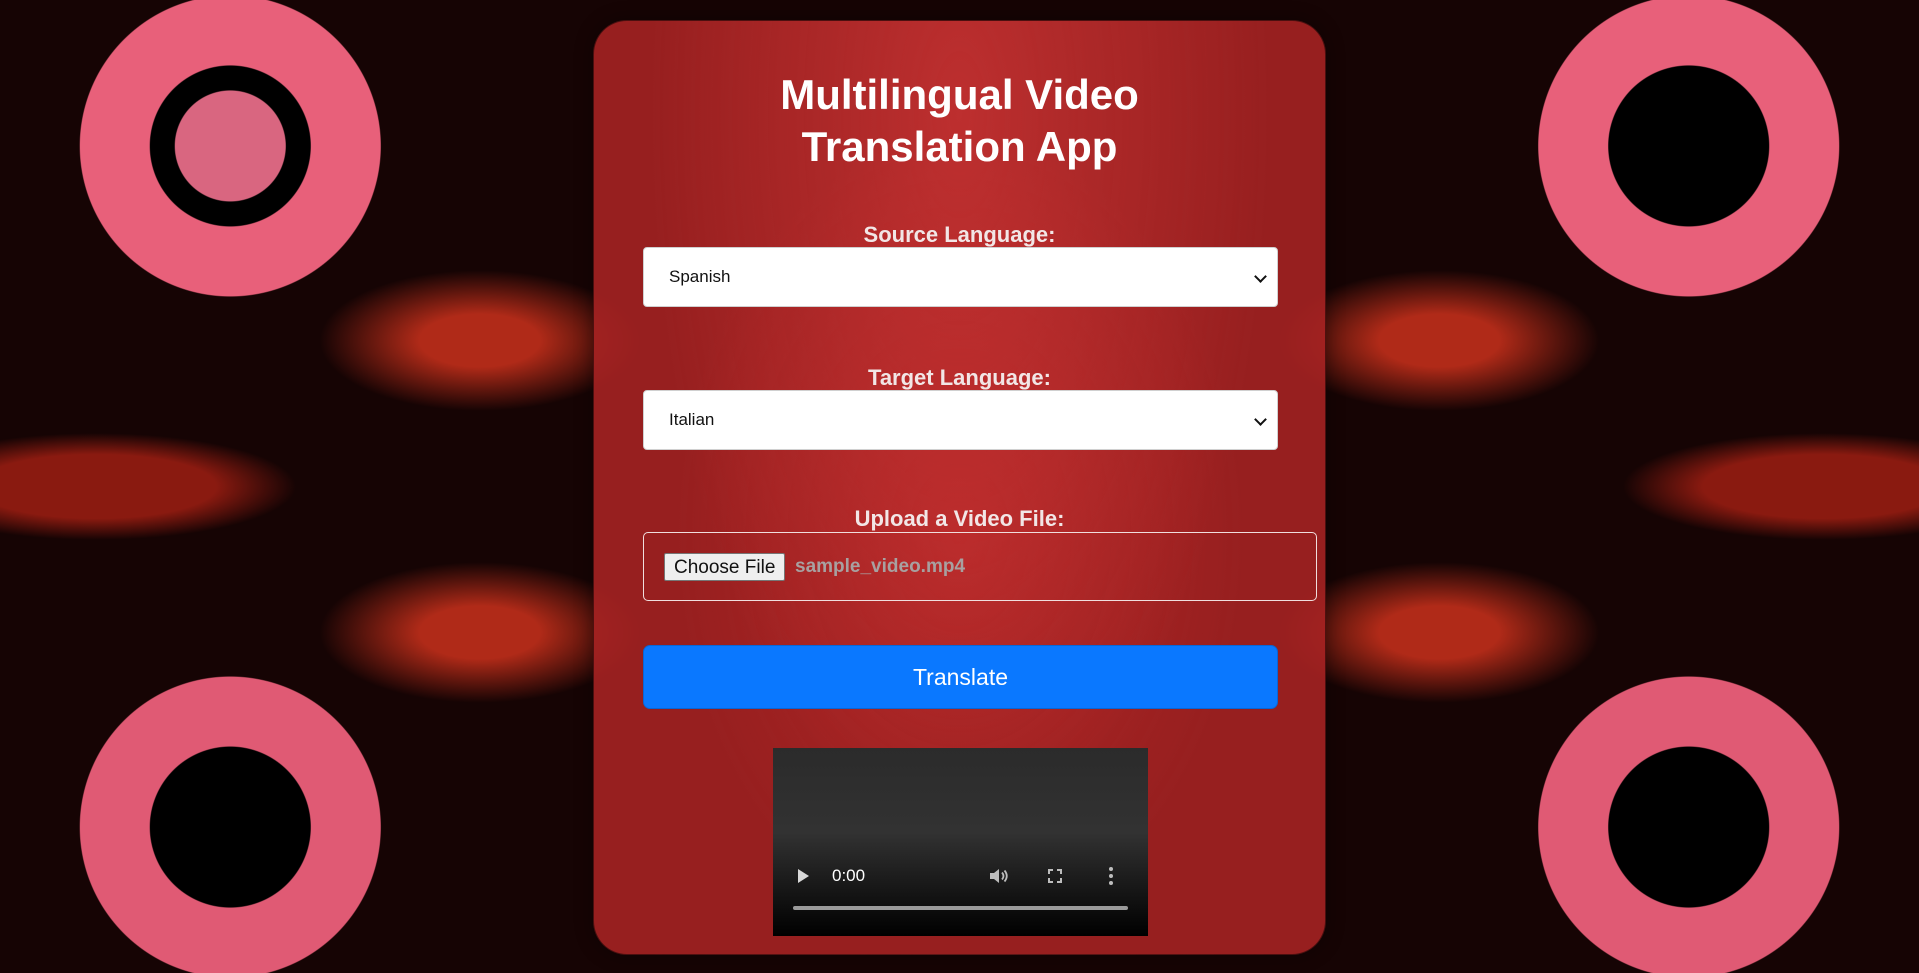  What do you see at coordinates (959, 518) in the screenshot?
I see `upload-label: Upload a Video File:` at bounding box center [959, 518].